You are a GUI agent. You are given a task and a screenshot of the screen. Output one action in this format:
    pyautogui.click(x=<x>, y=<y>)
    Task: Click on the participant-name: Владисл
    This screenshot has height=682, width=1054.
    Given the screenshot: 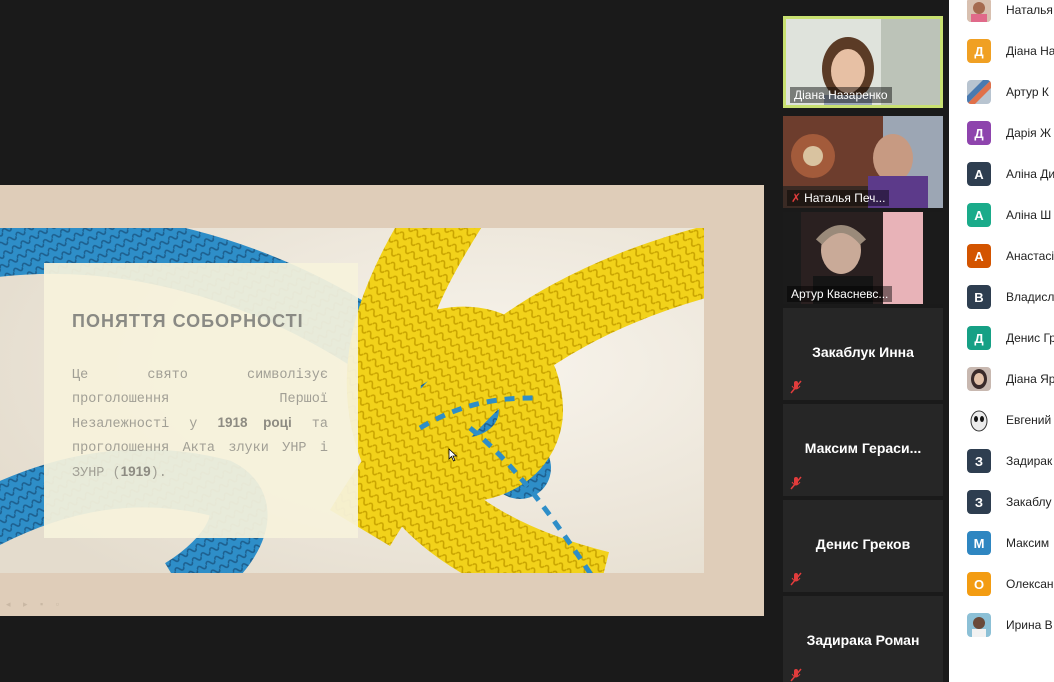 What is the action you would take?
    pyautogui.click(x=1030, y=297)
    